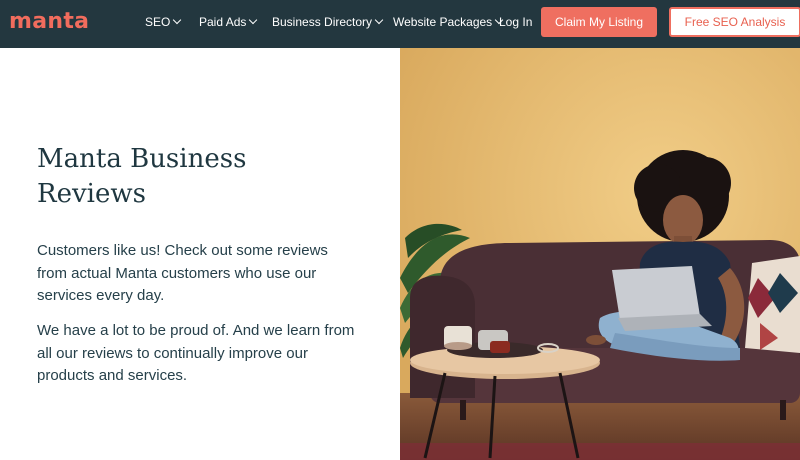 This screenshot has height=460, width=800. I want to click on nav-item-label: SEO, so click(158, 22).